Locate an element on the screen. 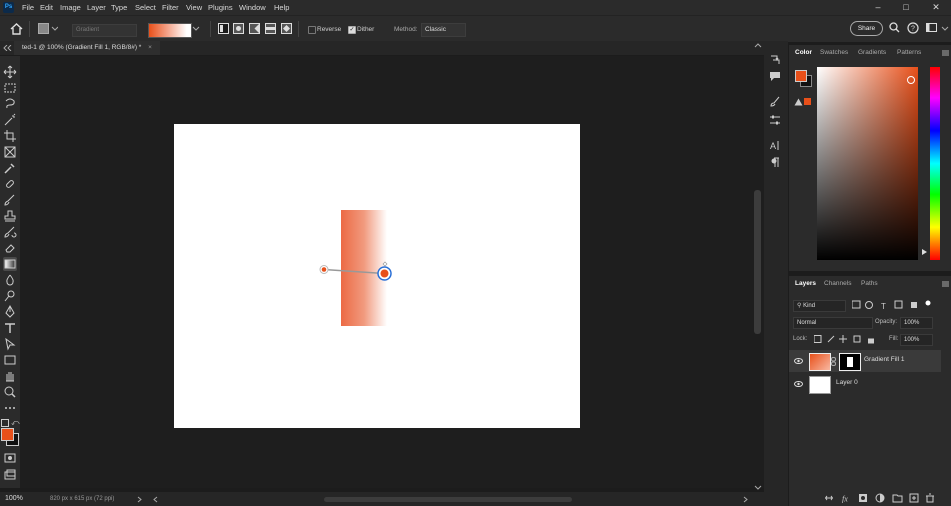  gradient-icon is located at coordinates (10, 264).